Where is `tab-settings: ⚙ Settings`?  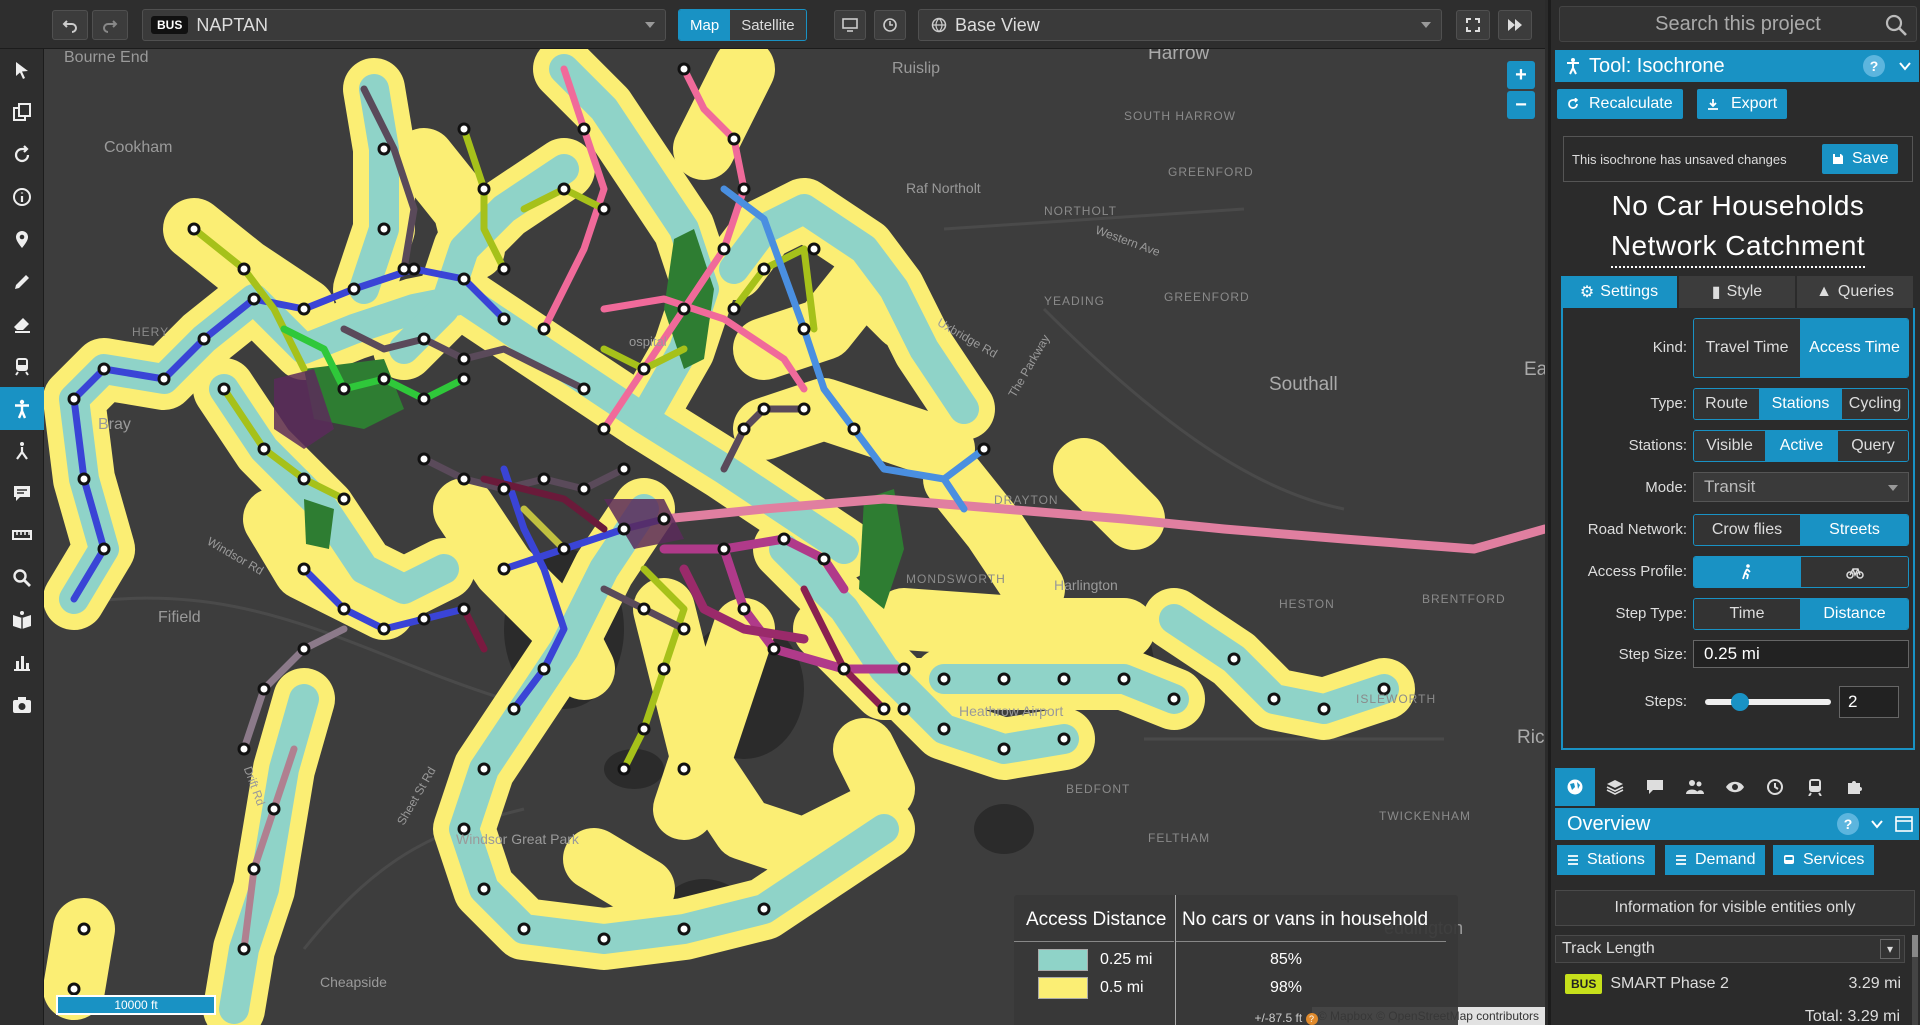
tab-settings: ⚙ Settings is located at coordinates (1619, 292).